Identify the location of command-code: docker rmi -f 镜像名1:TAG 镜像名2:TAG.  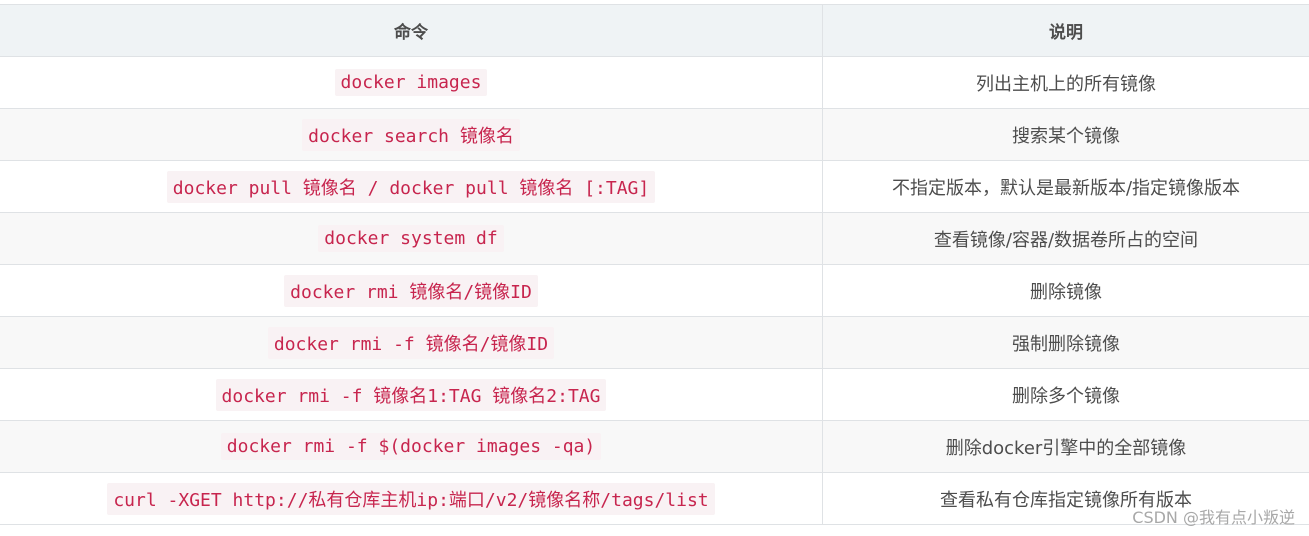
(411, 394).